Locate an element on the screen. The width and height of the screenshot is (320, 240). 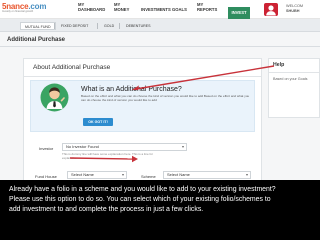
nav-line2: REPORTS is located at coordinates (207, 9).